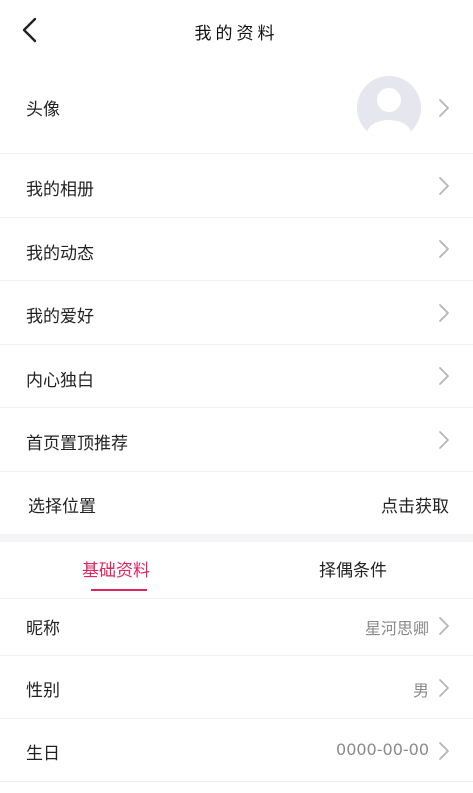 The image size is (473, 793). Describe the element at coordinates (236, 570) in the screenshot. I see `tab-bar: 基础资料 择偶条件` at that location.